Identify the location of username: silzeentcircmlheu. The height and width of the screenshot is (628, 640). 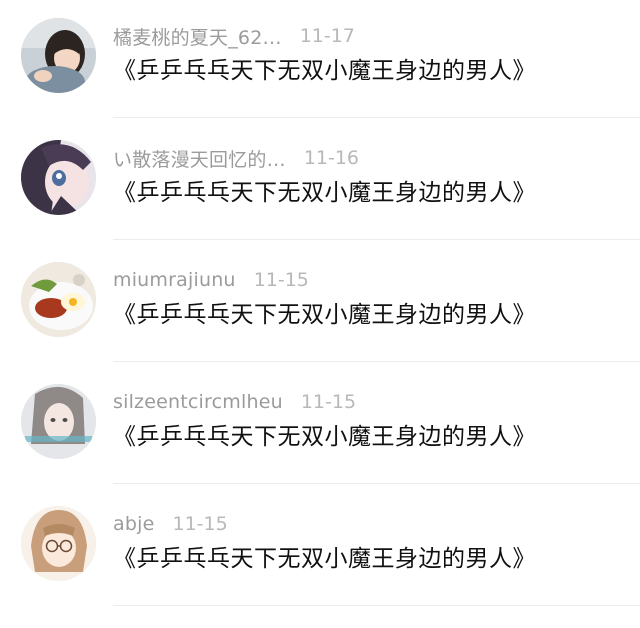
(198, 402).